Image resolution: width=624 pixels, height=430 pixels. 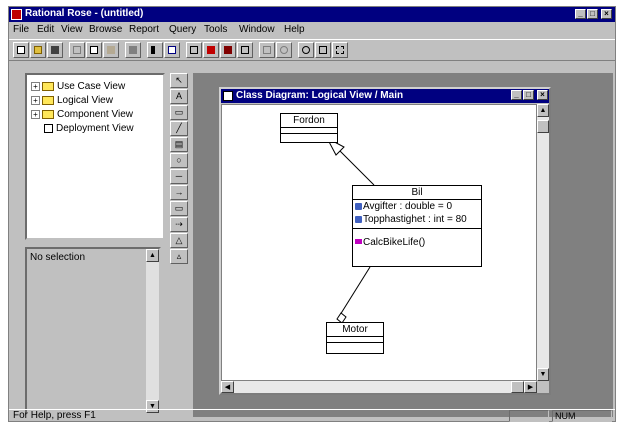 What do you see at coordinates (543, 242) in the screenshot?
I see `diagram-vertical-scrollbar: ▲ ▼` at bounding box center [543, 242].